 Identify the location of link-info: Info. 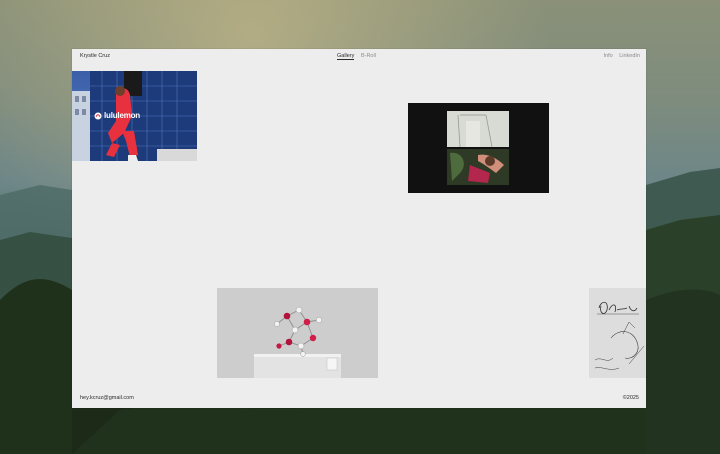
(607, 56).